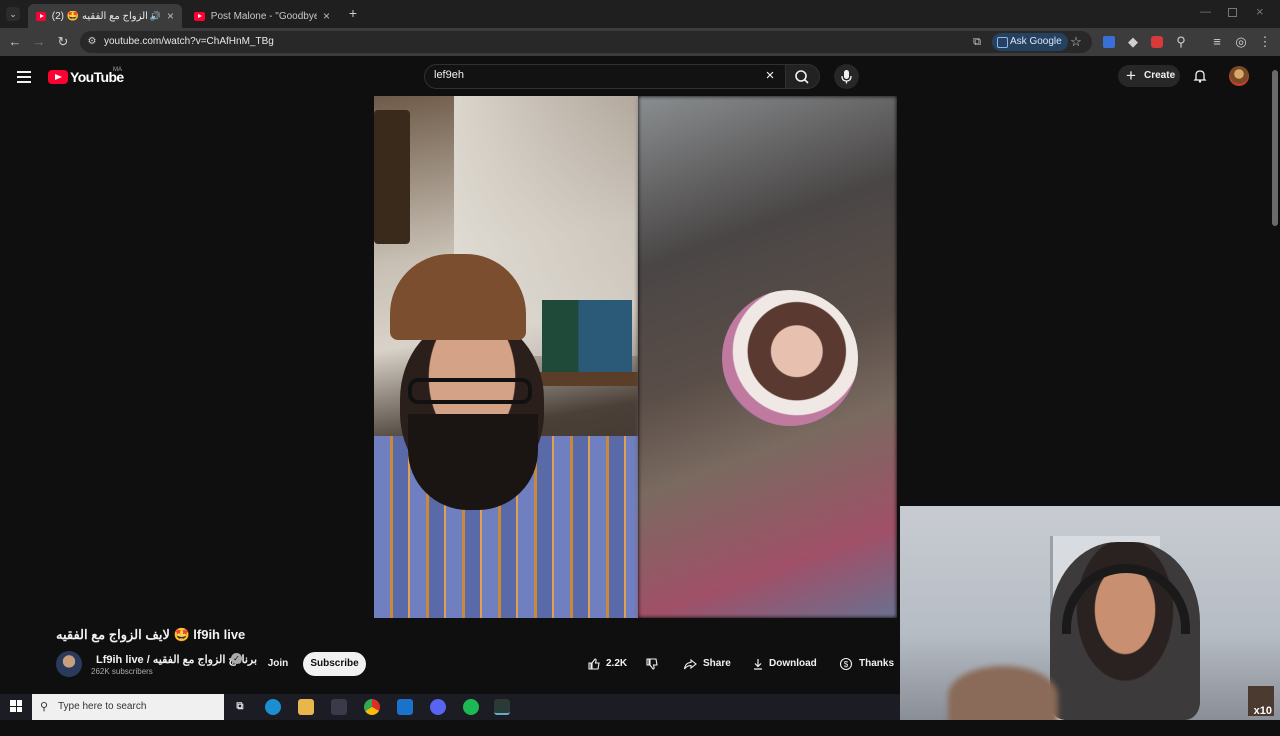 The height and width of the screenshot is (736, 1280). What do you see at coordinates (1133, 42) in the screenshot?
I see `extension-diamond-icon: ◆` at bounding box center [1133, 42].